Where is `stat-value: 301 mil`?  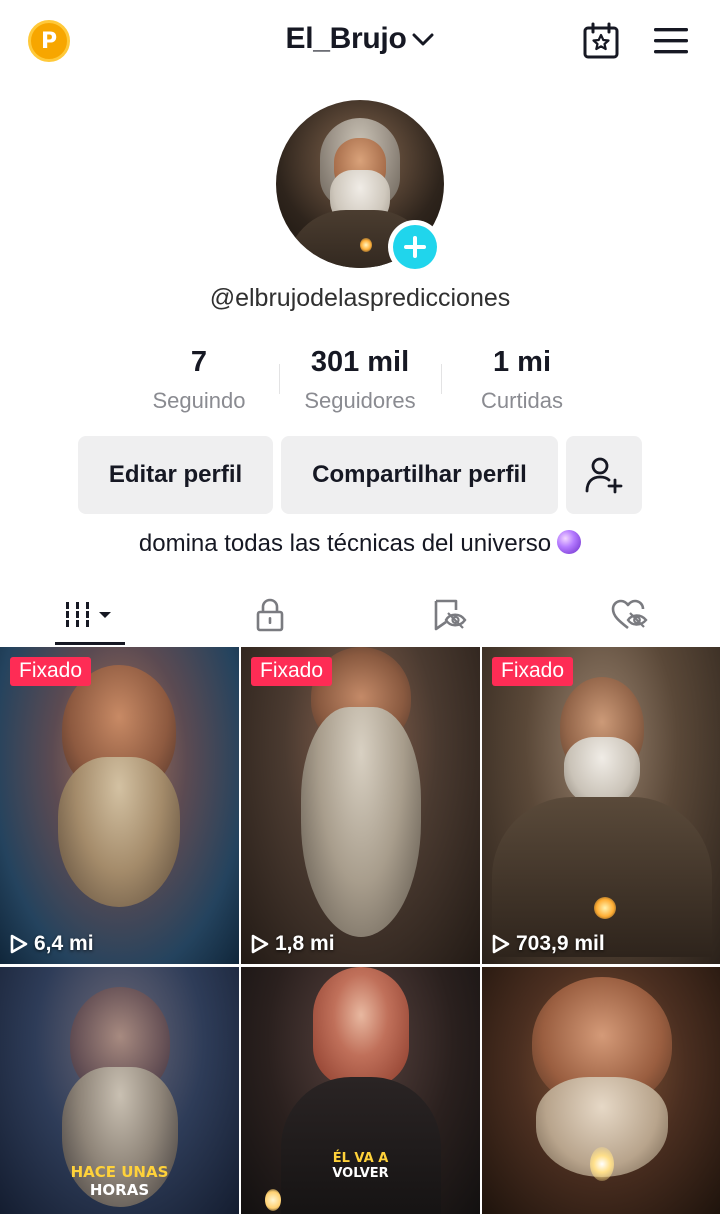
stat-value: 301 mil is located at coordinates (360, 362).